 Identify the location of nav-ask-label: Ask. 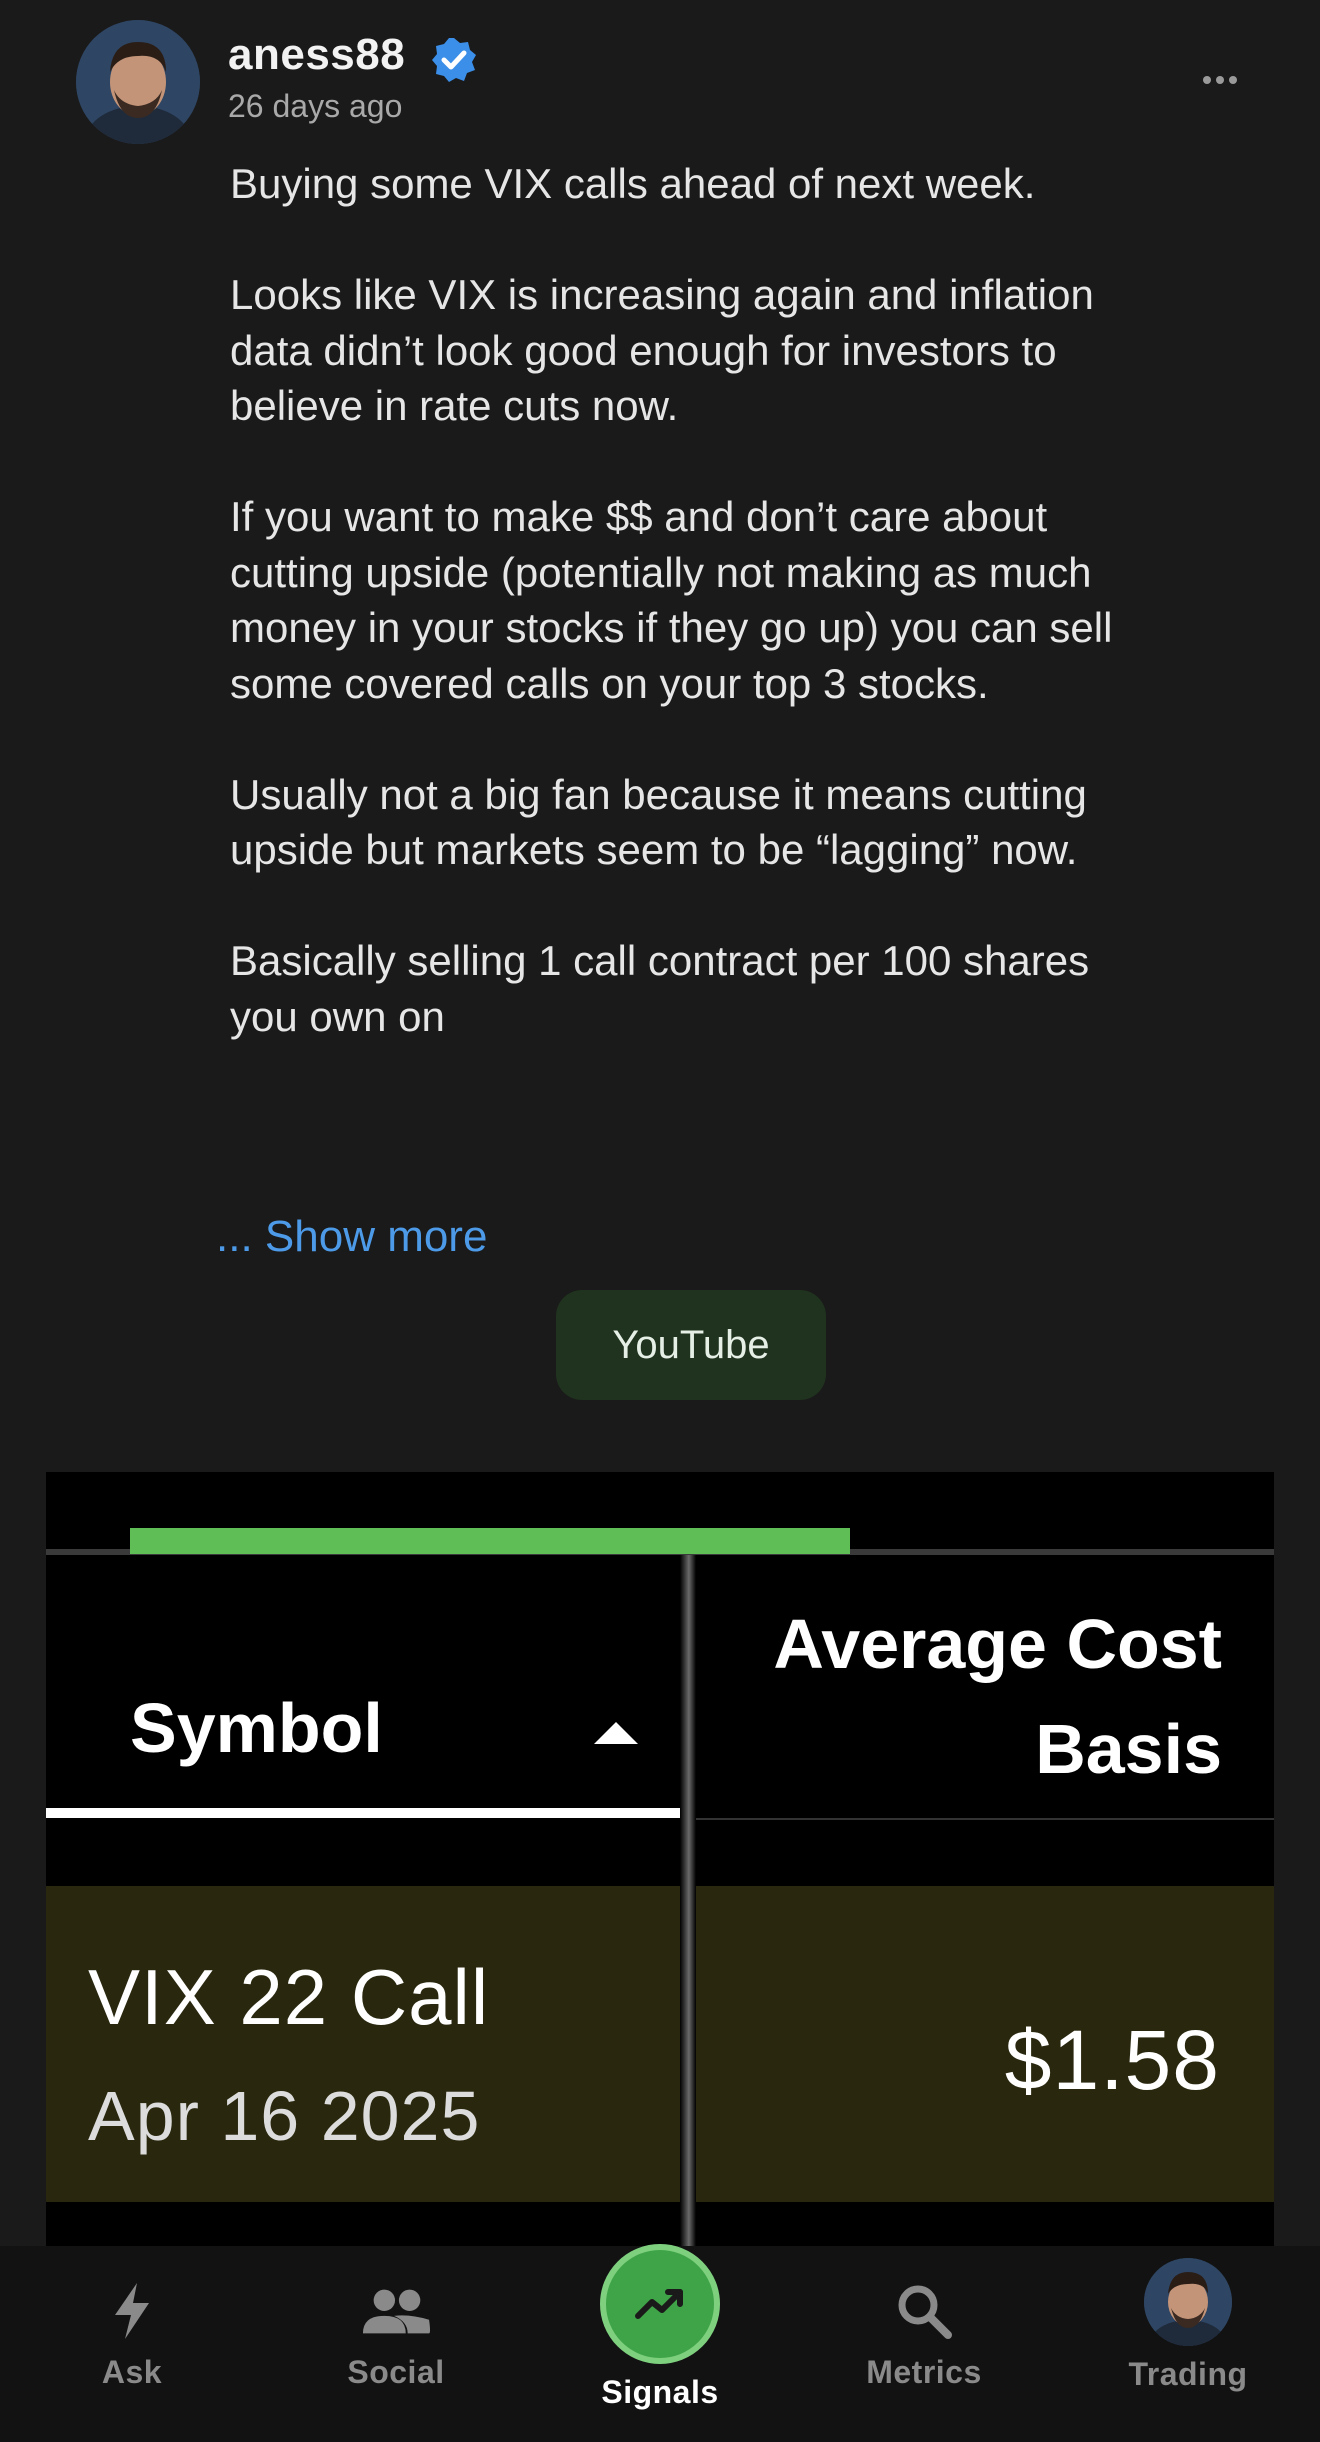
(132, 2372).